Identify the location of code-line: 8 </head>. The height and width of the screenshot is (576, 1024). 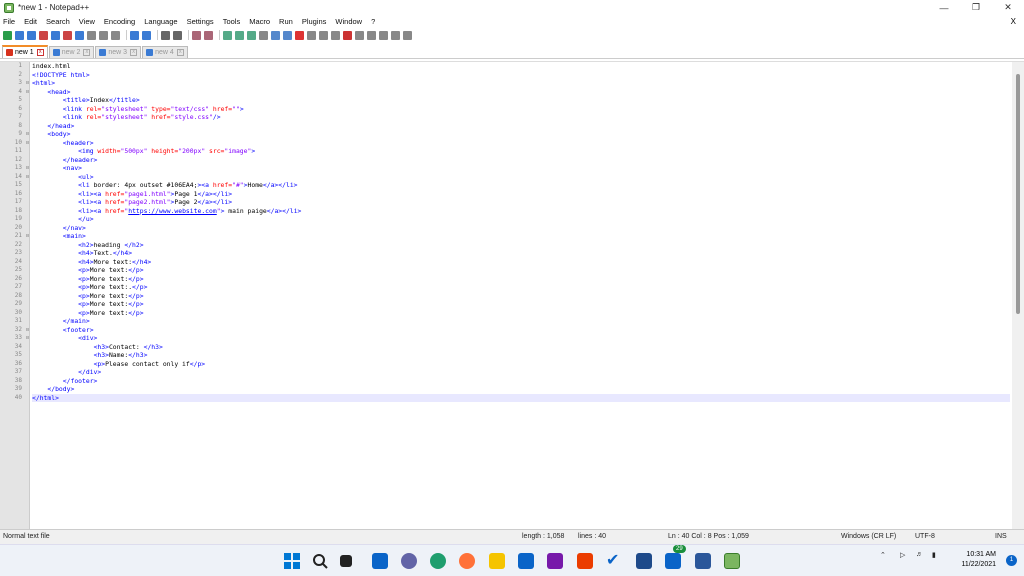
(514, 126).